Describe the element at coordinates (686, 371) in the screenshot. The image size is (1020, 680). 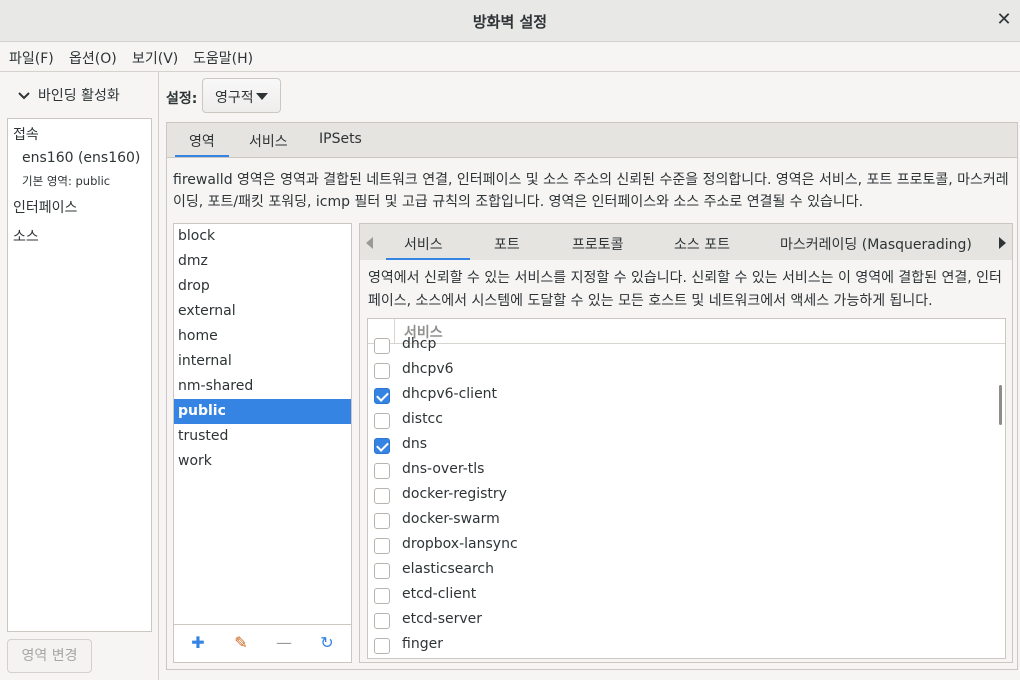
I see `table-row: dhcpv6` at that location.